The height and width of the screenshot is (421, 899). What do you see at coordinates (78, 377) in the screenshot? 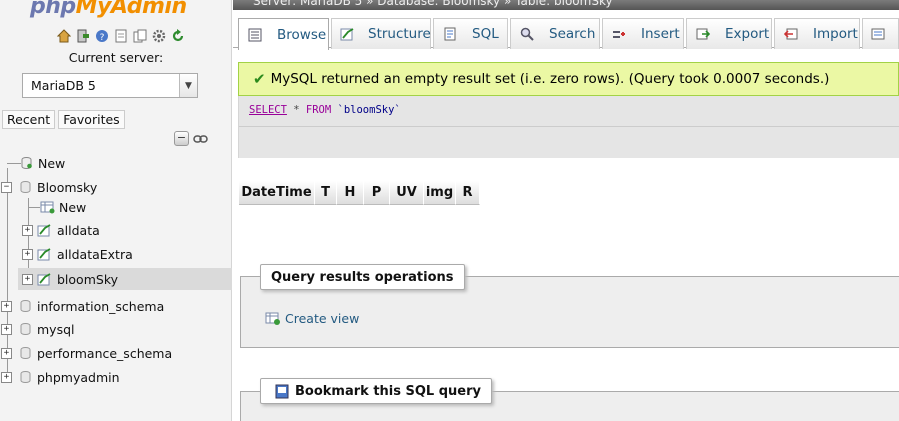
I see `db-label: phpmyadmin` at bounding box center [78, 377].